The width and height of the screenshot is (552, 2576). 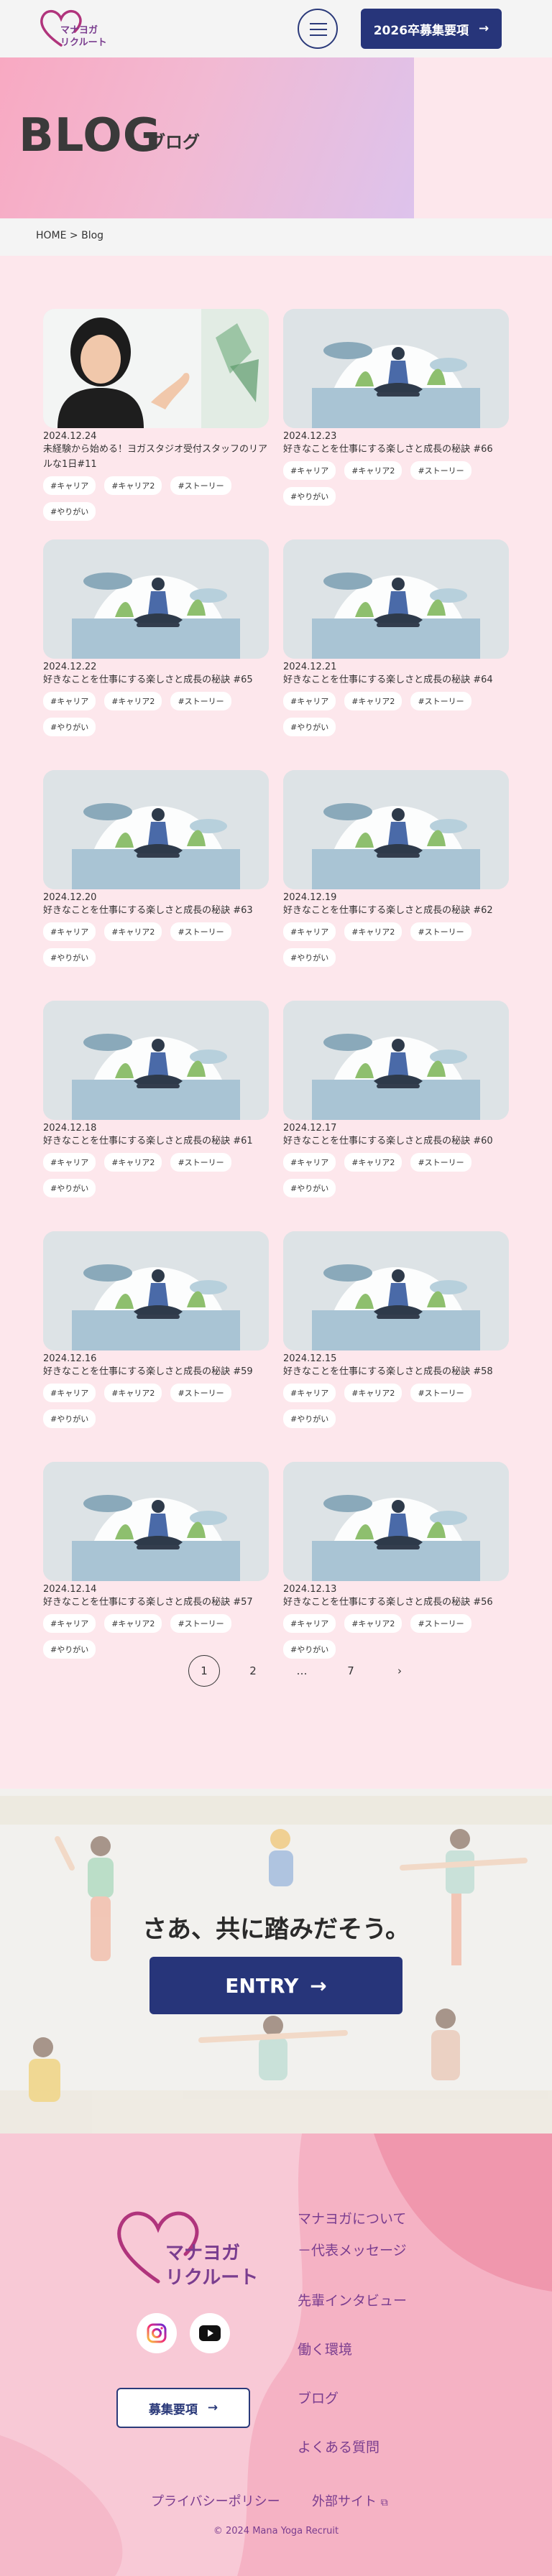 I want to click on footer-nav-about: マナヨガについて, so click(x=352, y=2218).